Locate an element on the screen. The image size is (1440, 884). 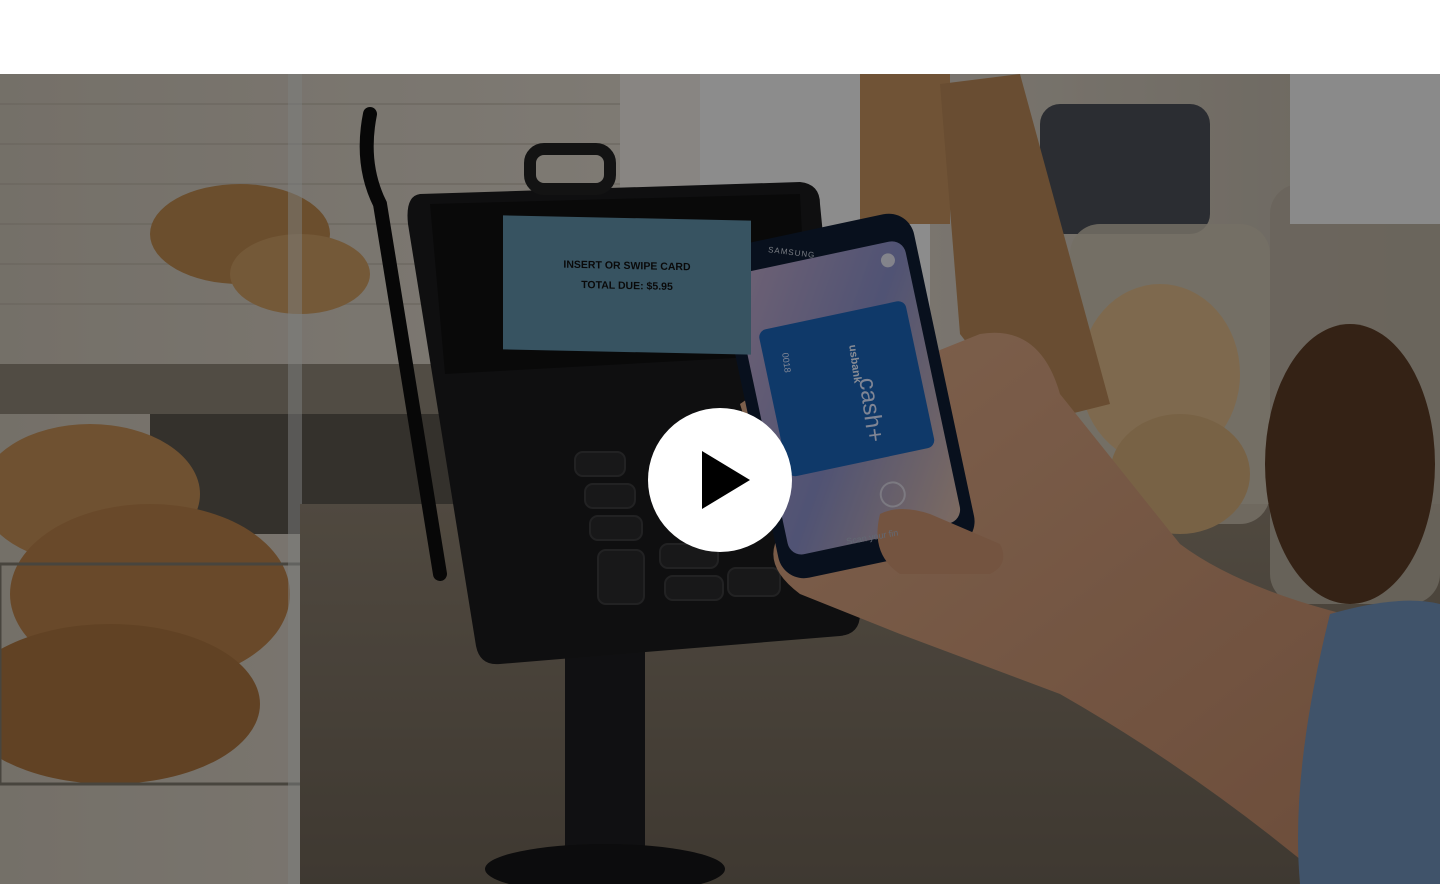
top-bar is located at coordinates (720, 37).